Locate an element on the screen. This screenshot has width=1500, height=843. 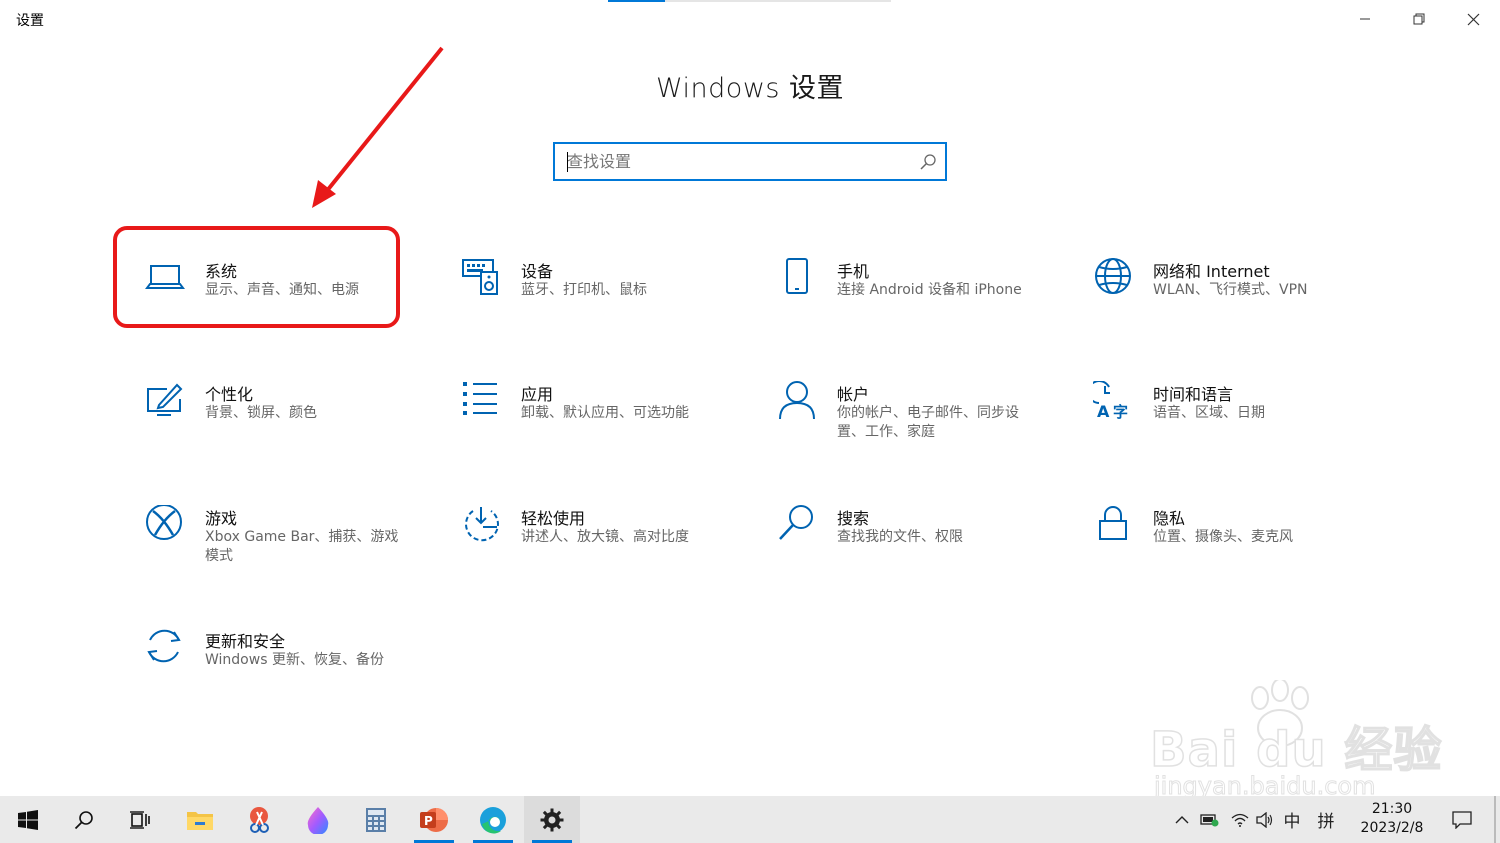
paint-button is located at coordinates (318, 819).